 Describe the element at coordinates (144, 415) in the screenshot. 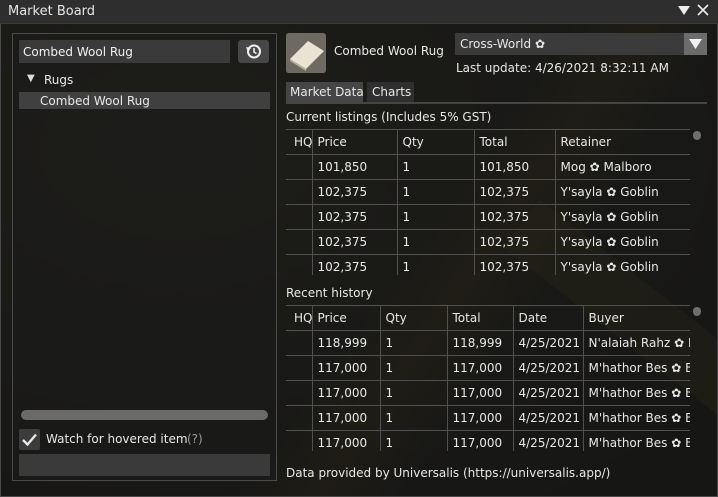

I see `horizontal-scrollbar` at that location.